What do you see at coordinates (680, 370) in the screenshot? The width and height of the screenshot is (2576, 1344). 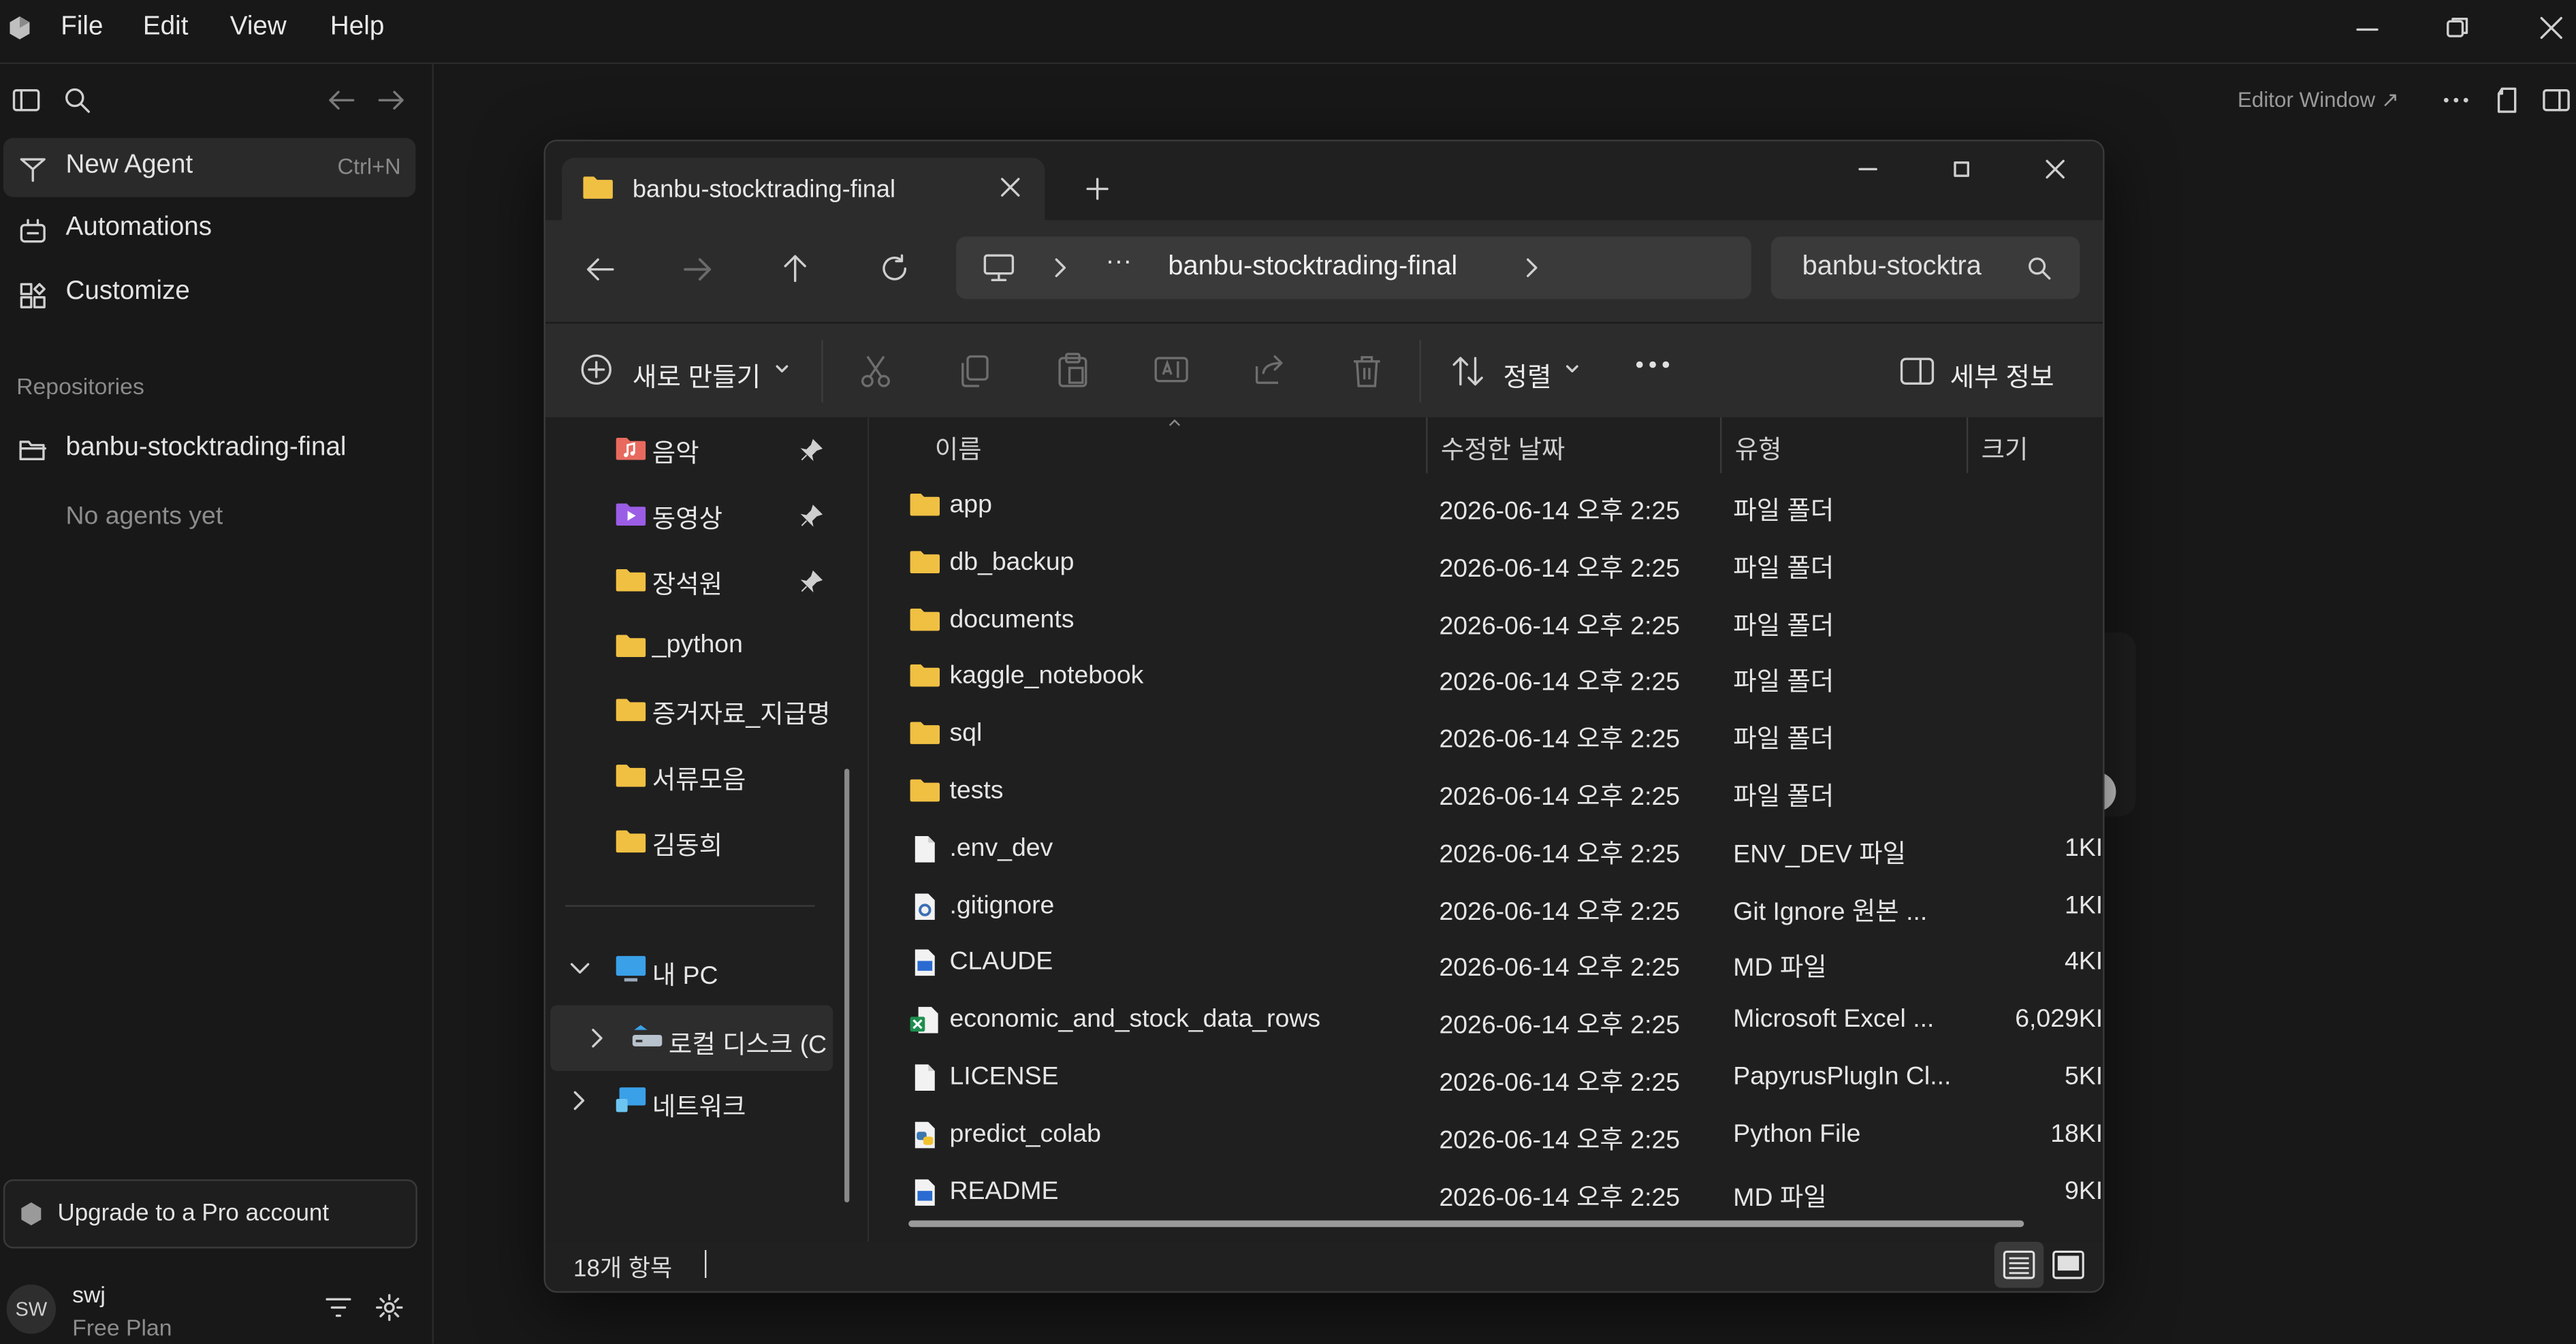 I see `new-button: 새로 만들기` at bounding box center [680, 370].